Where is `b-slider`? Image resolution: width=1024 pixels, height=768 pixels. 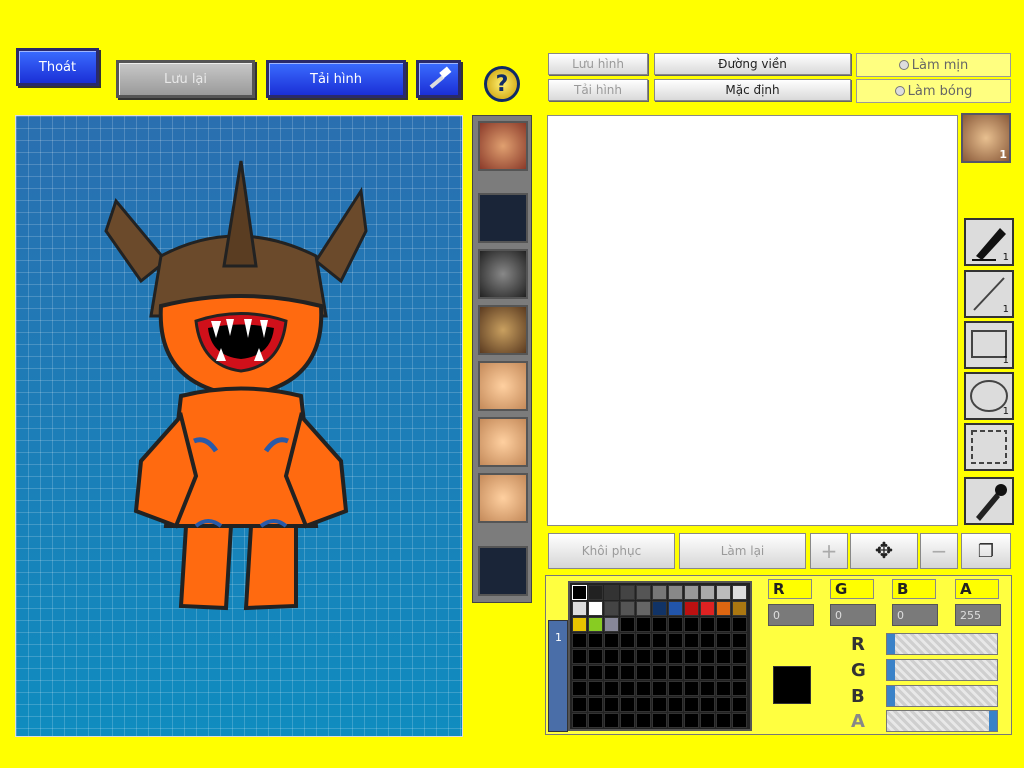 b-slider is located at coordinates (942, 696).